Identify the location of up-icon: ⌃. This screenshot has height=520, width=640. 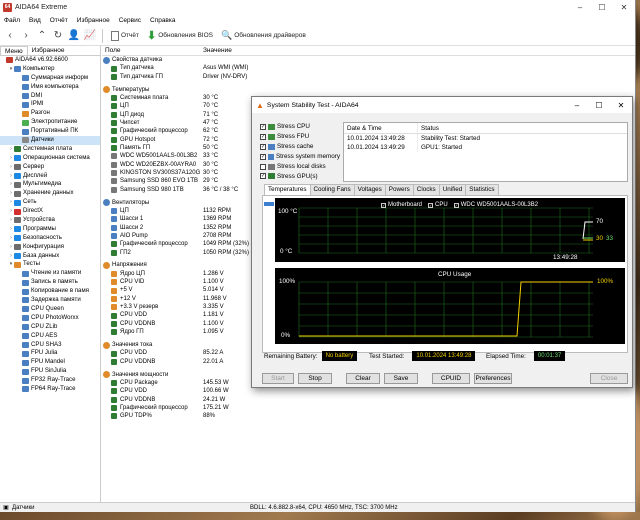
(42, 36).